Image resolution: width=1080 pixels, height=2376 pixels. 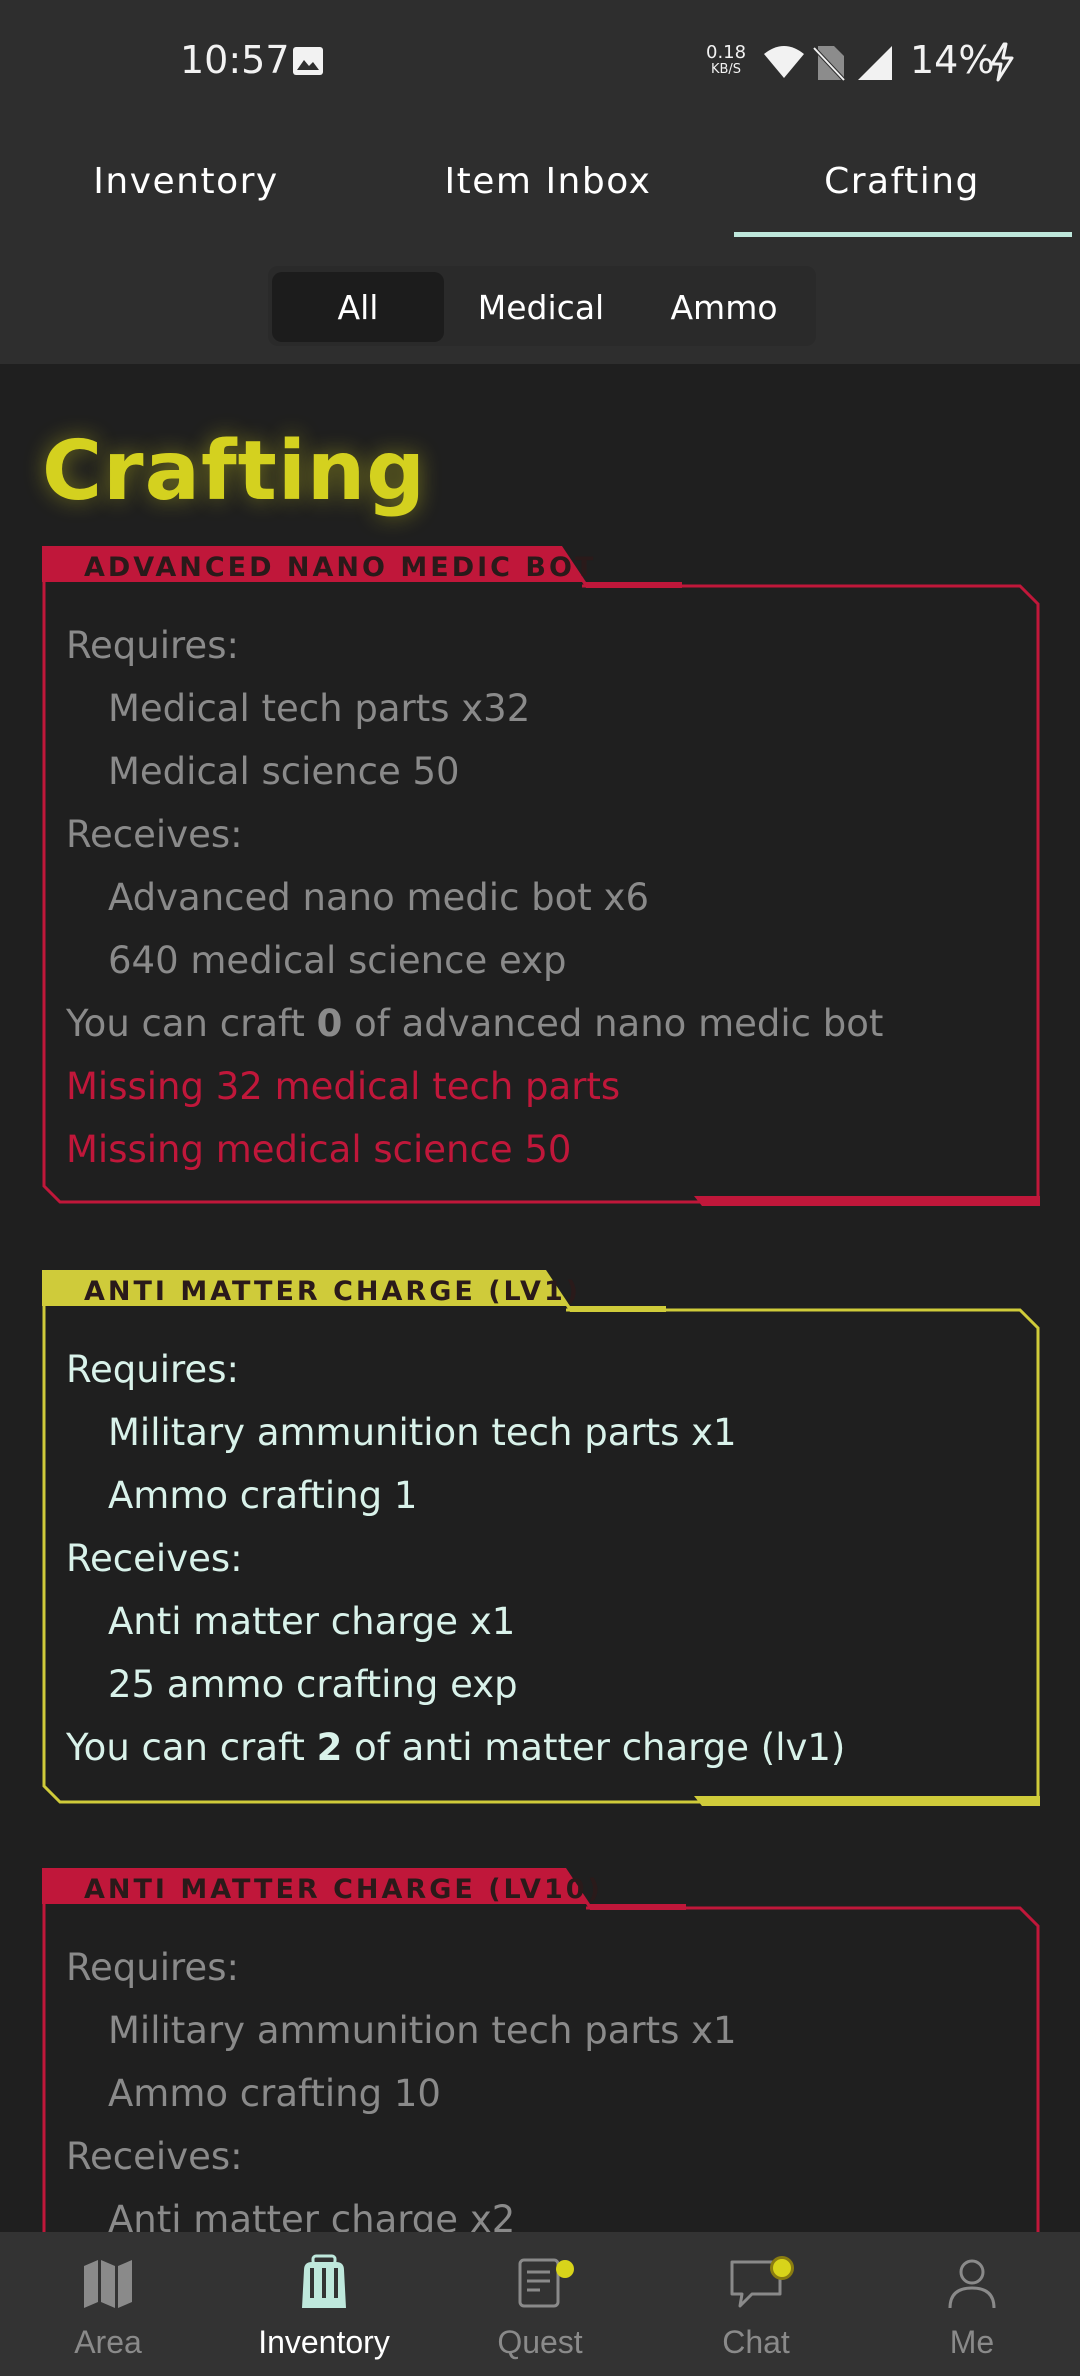 I want to click on nav-inventory: Inventory, so click(x=324, y=2304).